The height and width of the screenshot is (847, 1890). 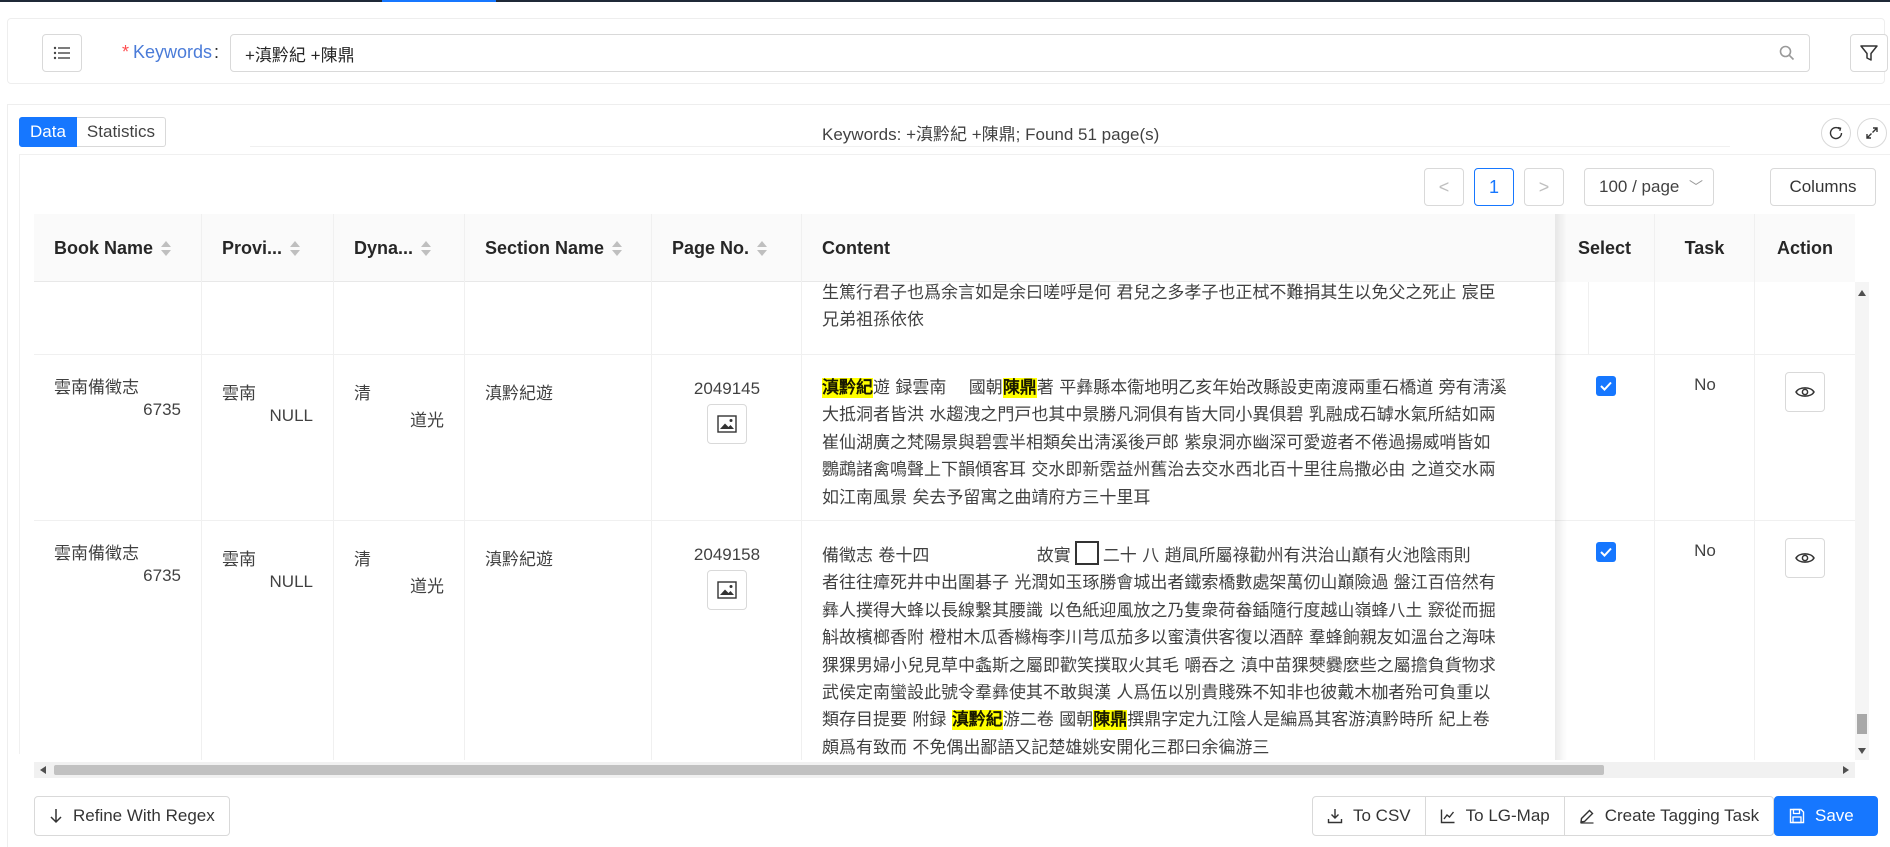 What do you see at coordinates (162, 409) in the screenshot?
I see `book-id: 6735` at bounding box center [162, 409].